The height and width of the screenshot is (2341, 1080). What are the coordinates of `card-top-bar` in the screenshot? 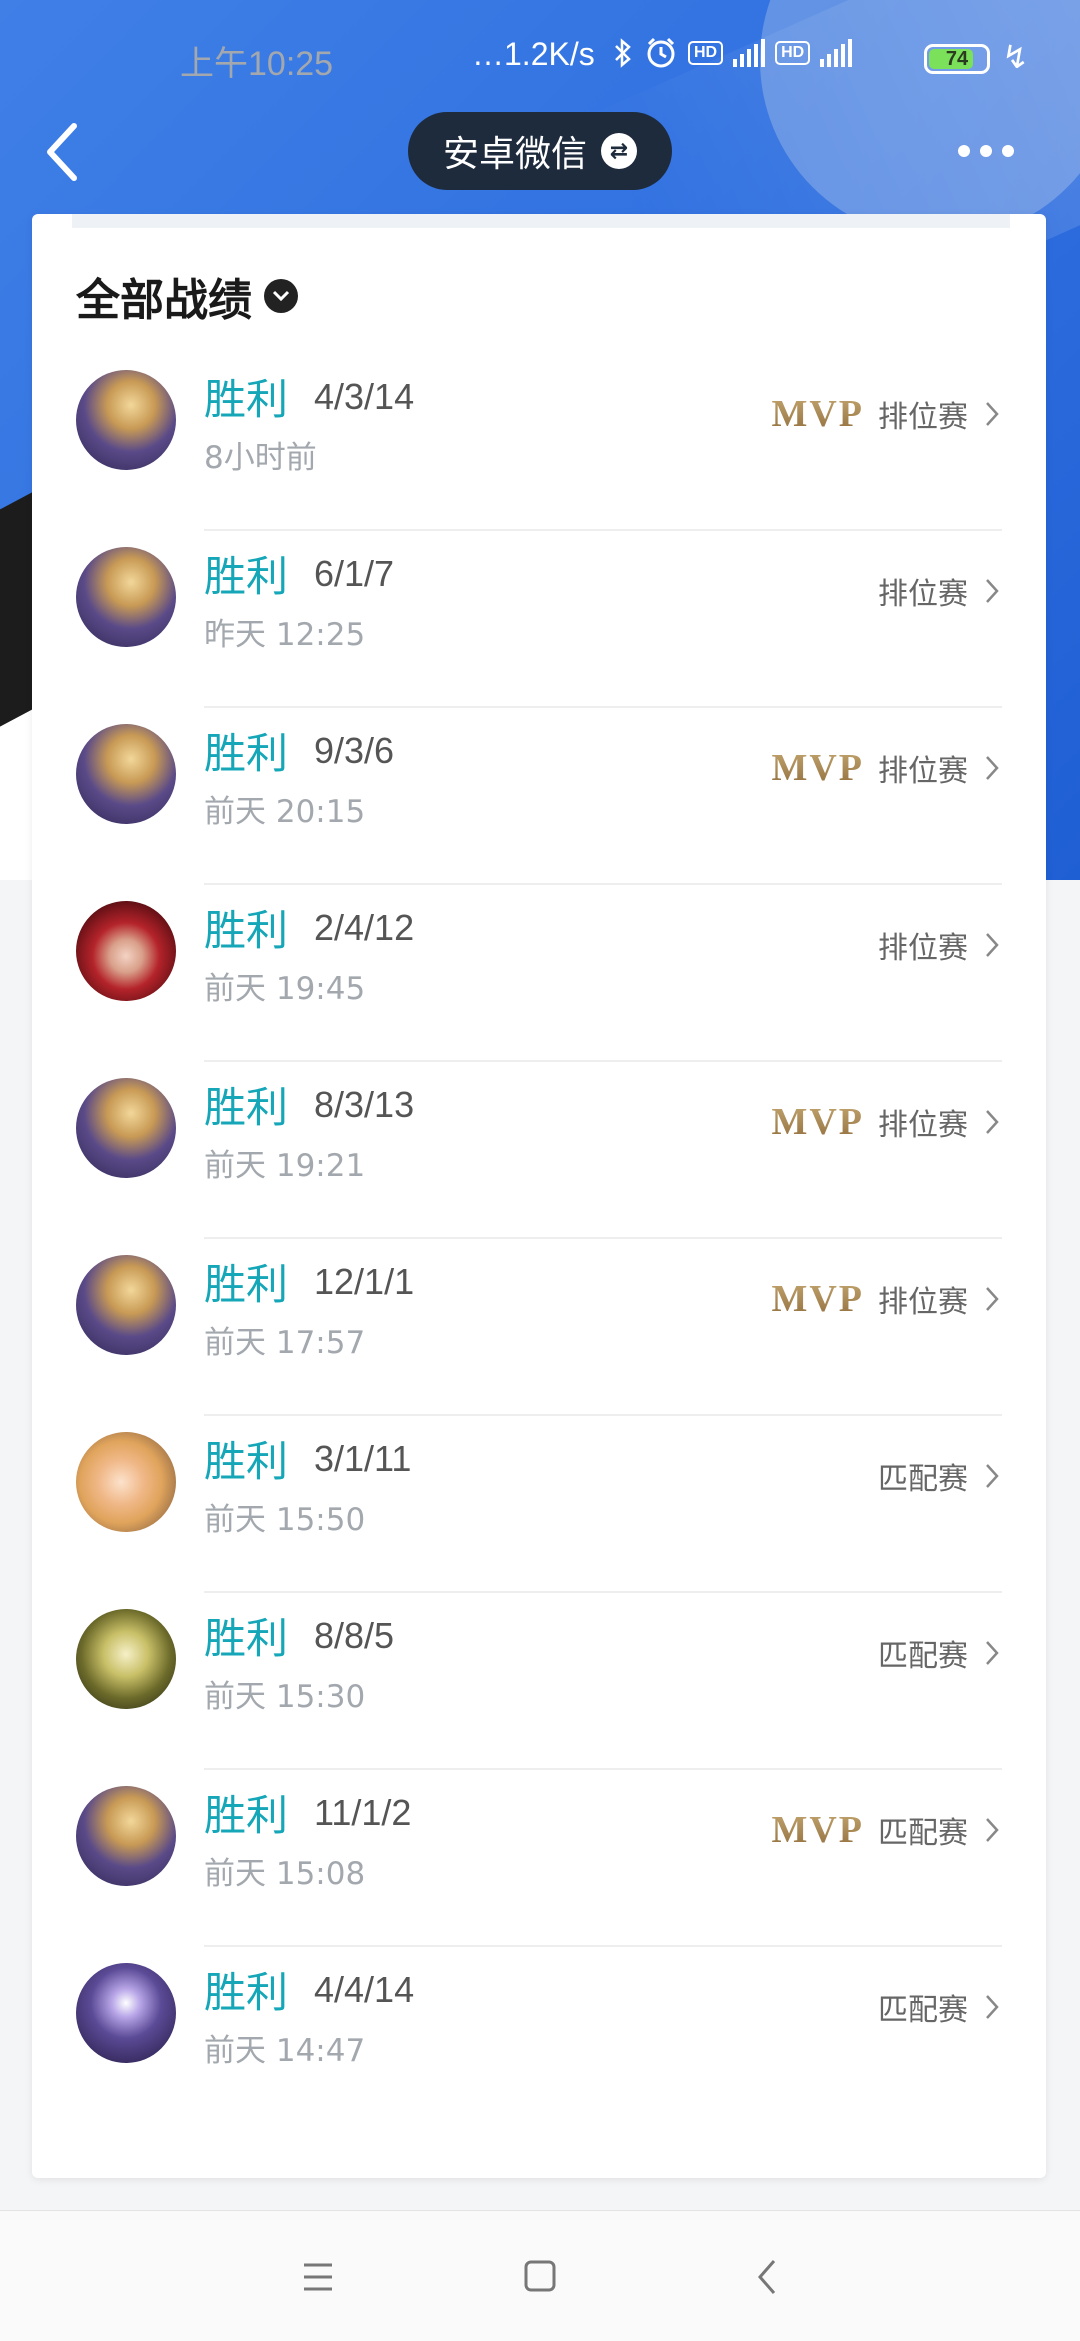 It's located at (541, 221).